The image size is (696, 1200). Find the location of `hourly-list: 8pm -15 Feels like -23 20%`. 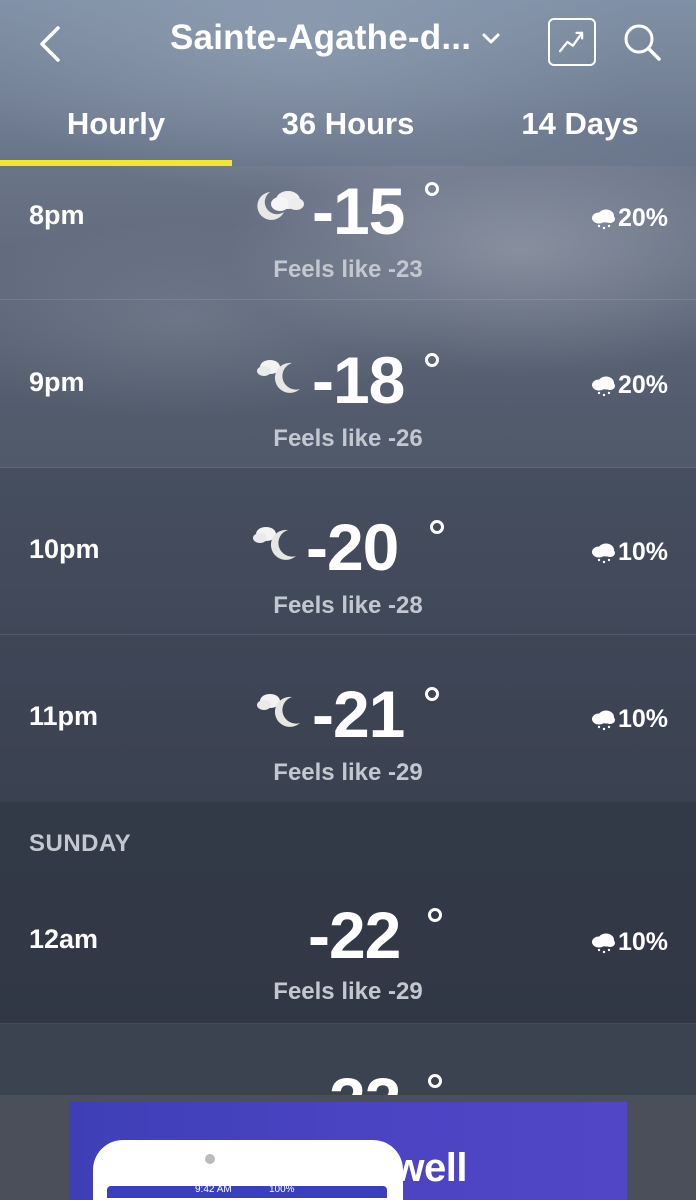

hourly-list: 8pm -15 Feels like -23 20% is located at coordinates (348, 233).